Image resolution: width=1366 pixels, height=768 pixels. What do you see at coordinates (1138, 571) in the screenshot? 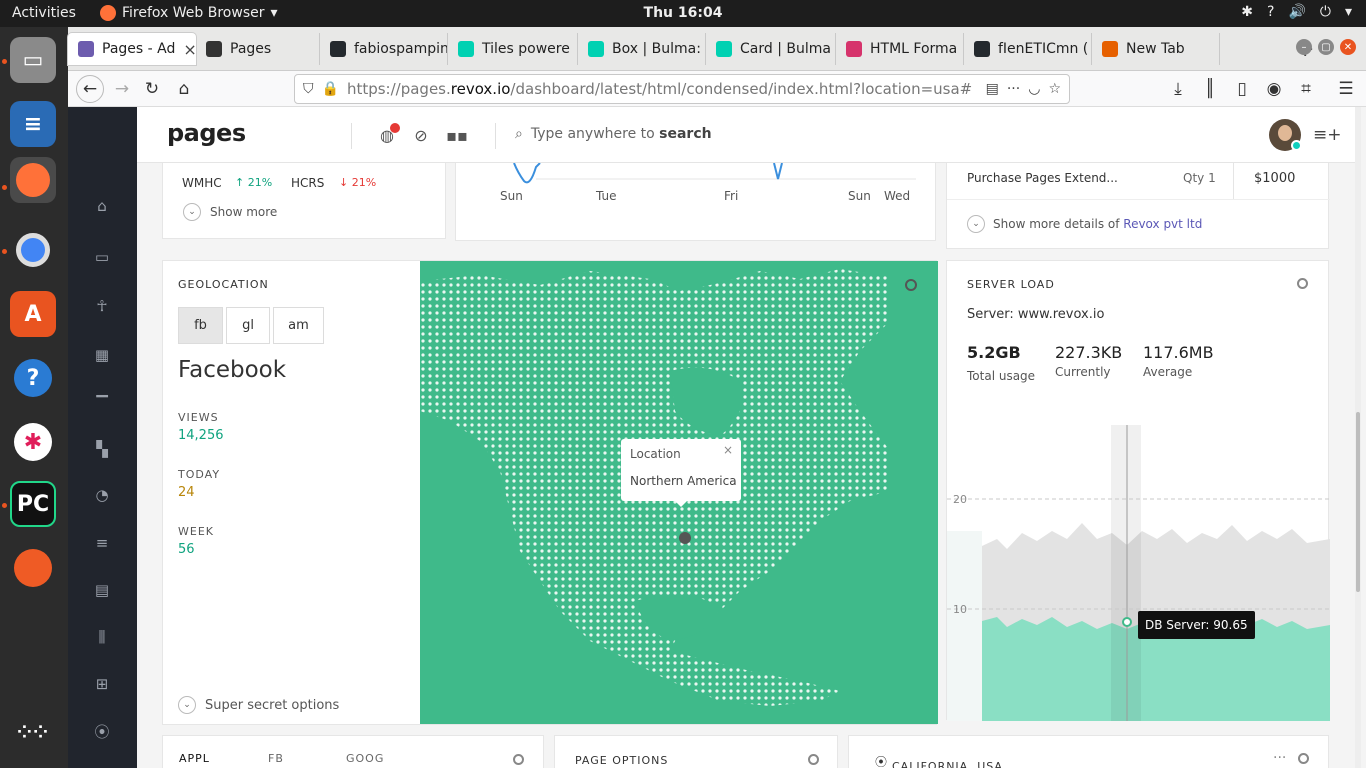
I see `server-load-chart: 20 10` at bounding box center [1138, 571].